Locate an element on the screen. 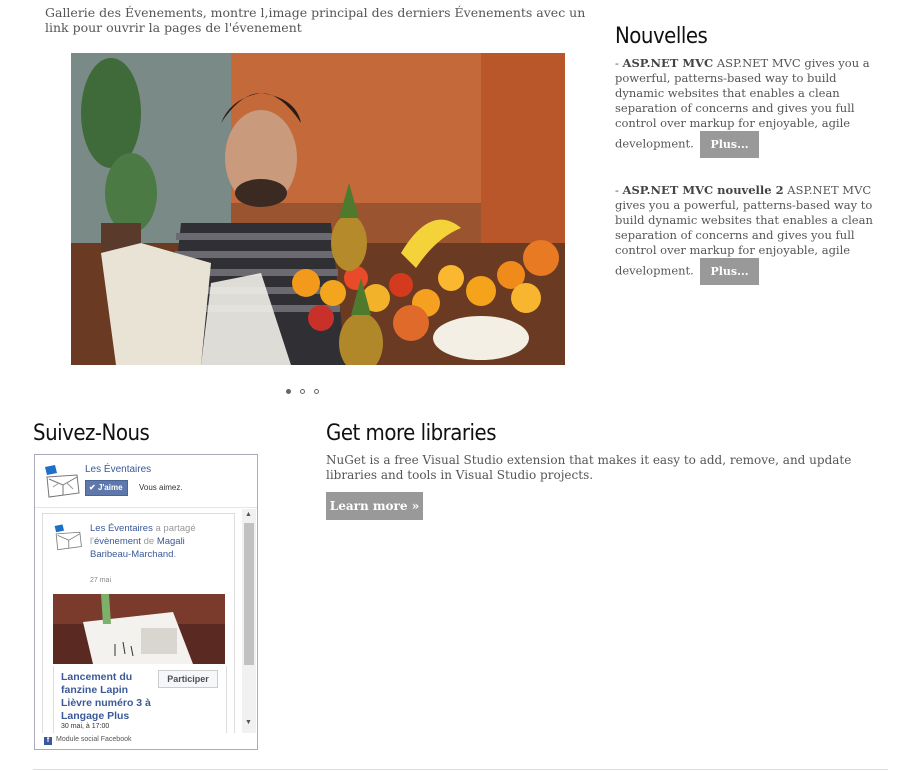  event-date: 30 mai, à 17:00 is located at coordinates (85, 726).